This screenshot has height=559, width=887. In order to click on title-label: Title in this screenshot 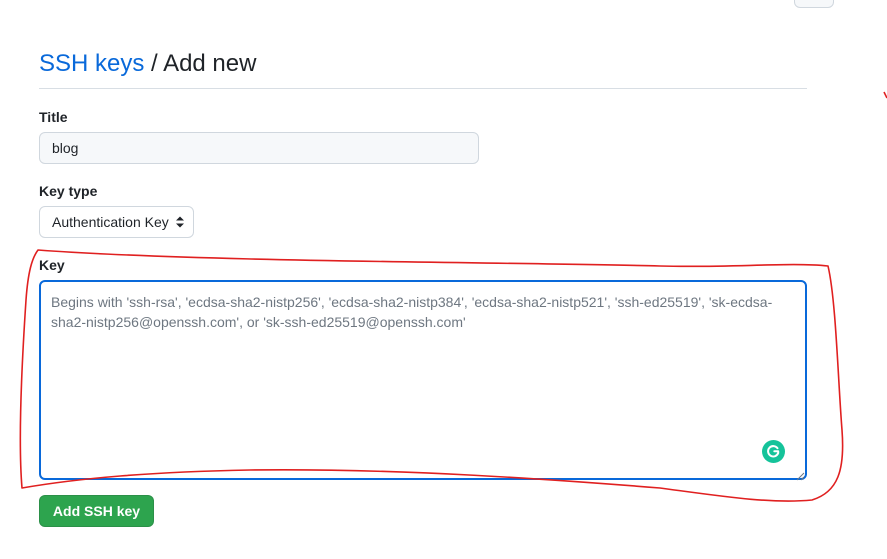, I will do `click(53, 117)`.